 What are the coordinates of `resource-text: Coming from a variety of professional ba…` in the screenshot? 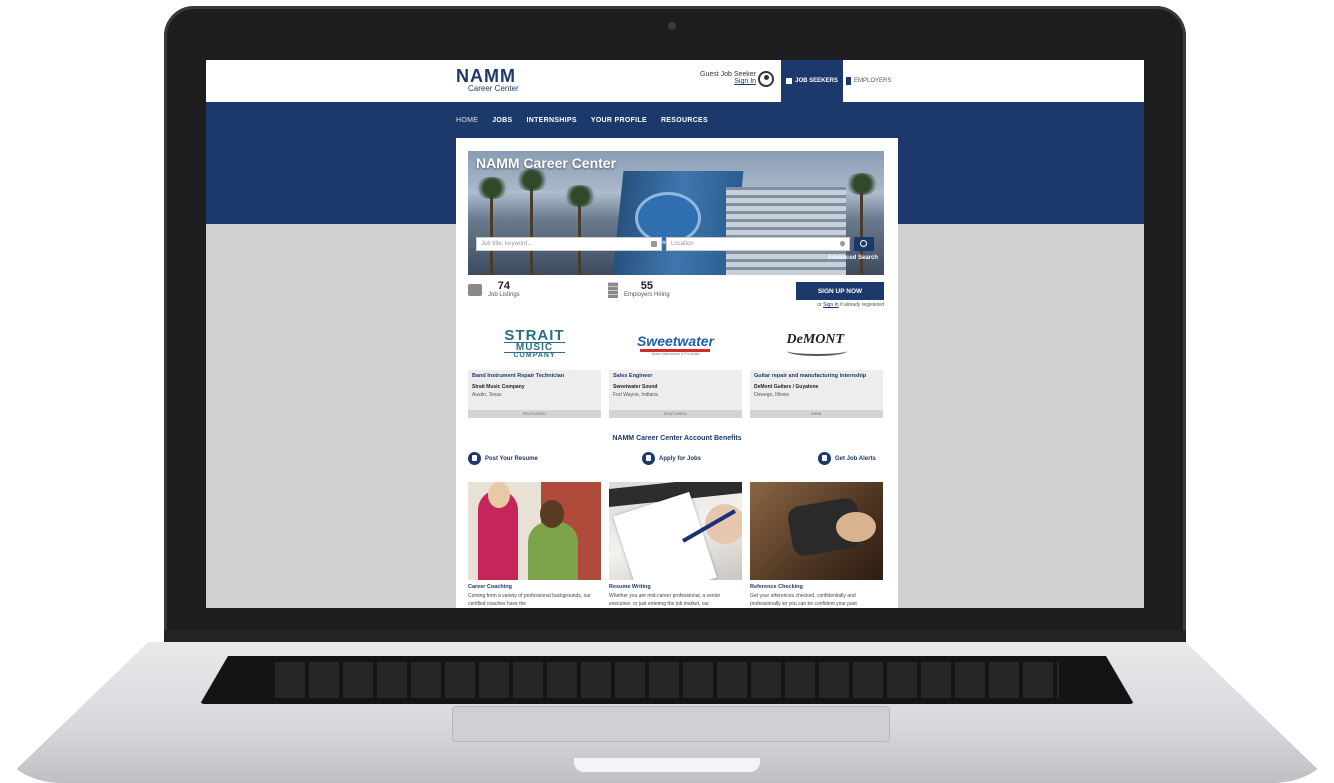 It's located at (529, 600).